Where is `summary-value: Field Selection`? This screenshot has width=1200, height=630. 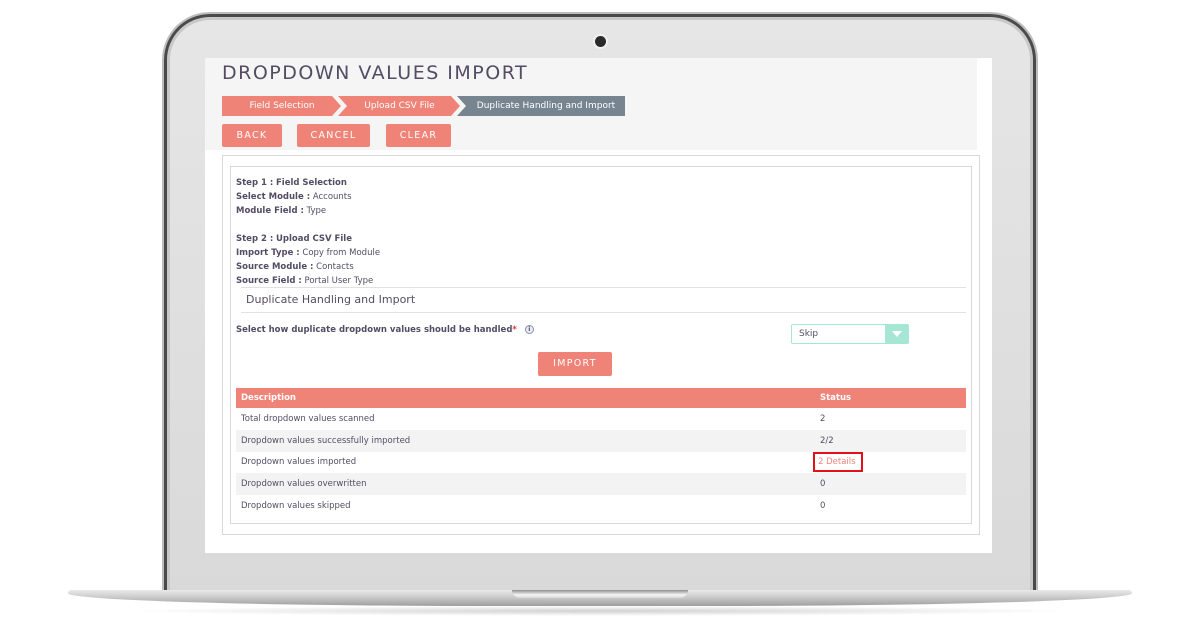
summary-value: Field Selection is located at coordinates (311, 183).